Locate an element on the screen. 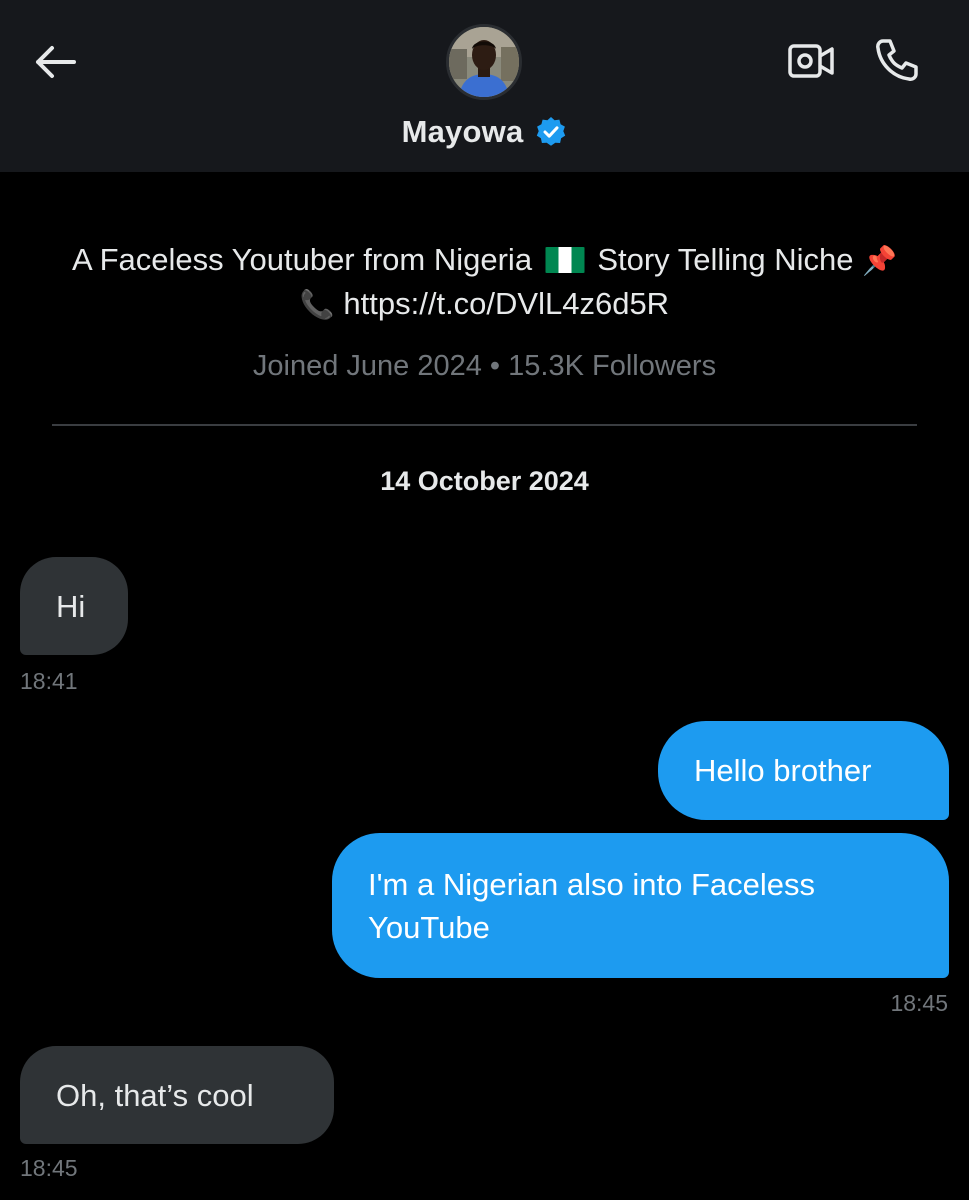 The height and width of the screenshot is (1200, 969). bio-text-niche: Story Telling Niche is located at coordinates (725, 259).